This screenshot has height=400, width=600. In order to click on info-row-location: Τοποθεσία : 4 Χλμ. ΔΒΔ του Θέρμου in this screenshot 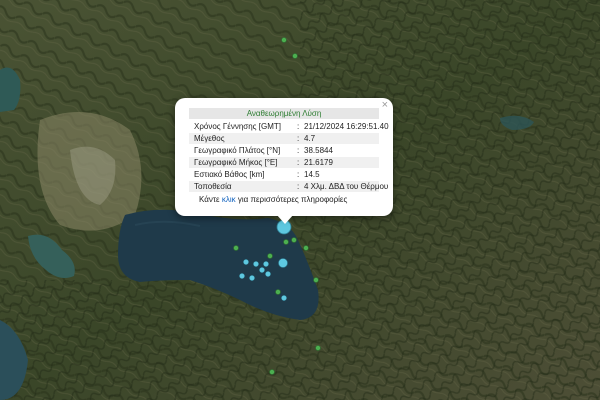, I will do `click(288, 186)`.